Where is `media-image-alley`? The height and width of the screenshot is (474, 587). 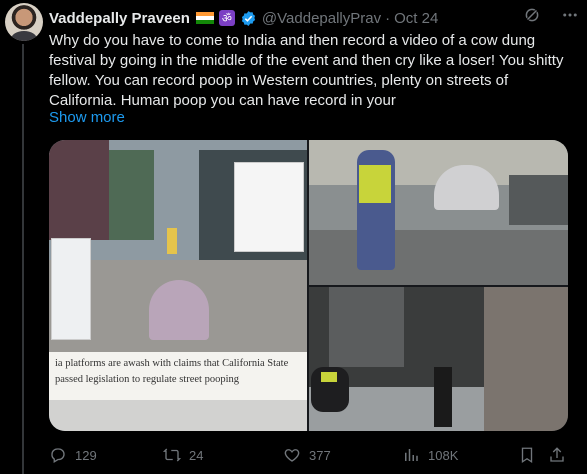 media-image-alley is located at coordinates (438, 359).